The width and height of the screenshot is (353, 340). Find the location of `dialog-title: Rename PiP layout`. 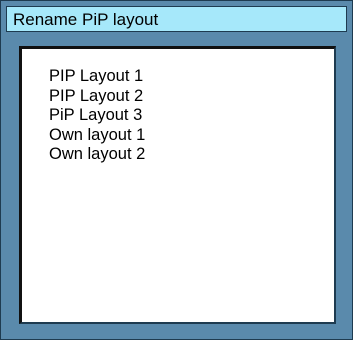

dialog-title: Rename PiP layout is located at coordinates (86, 19).